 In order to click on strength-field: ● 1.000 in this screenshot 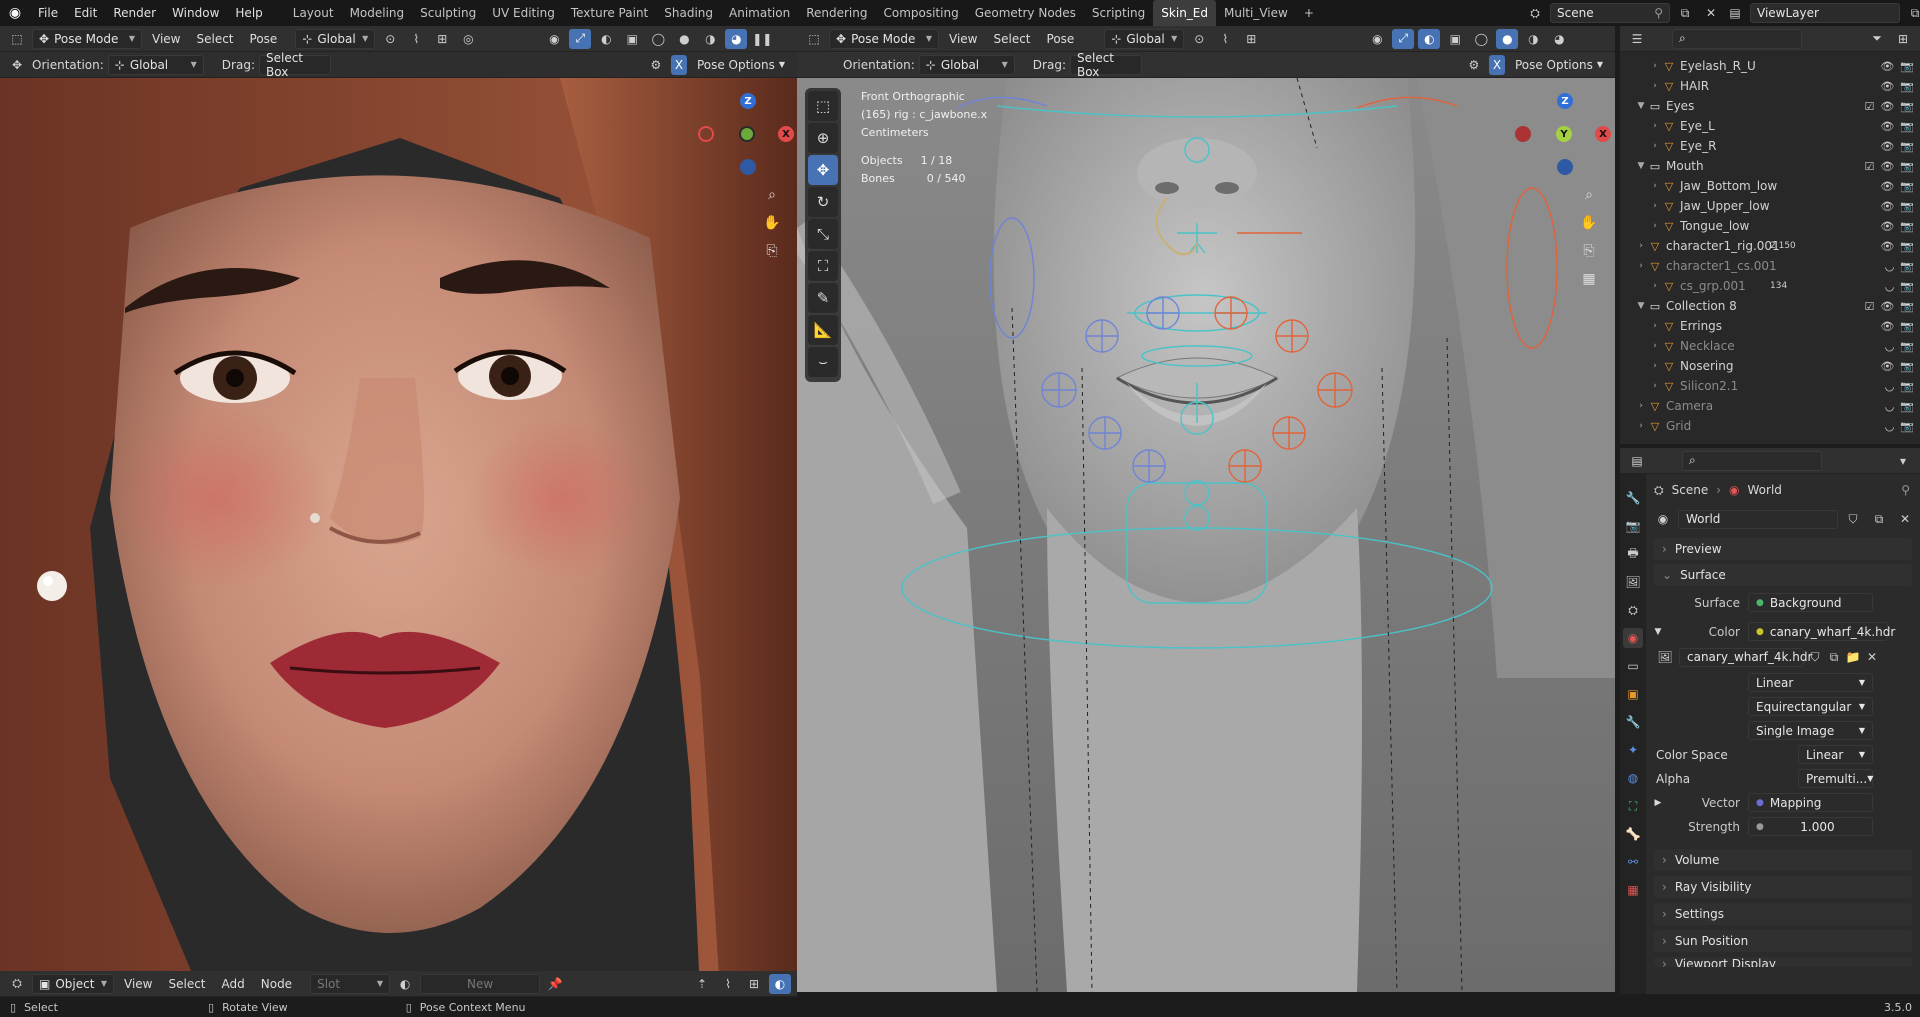, I will do `click(1810, 826)`.